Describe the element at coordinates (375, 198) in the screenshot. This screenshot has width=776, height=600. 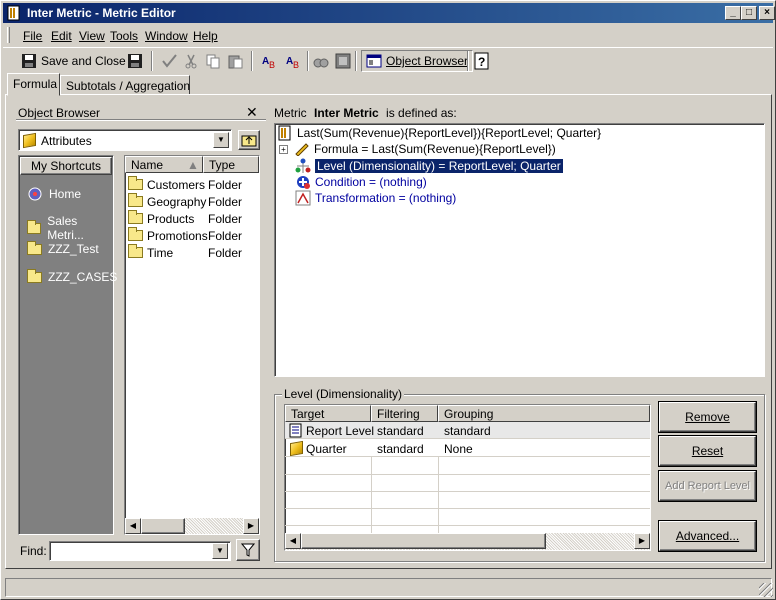
I see `tree-transformation: Transformation = (nothing)` at that location.